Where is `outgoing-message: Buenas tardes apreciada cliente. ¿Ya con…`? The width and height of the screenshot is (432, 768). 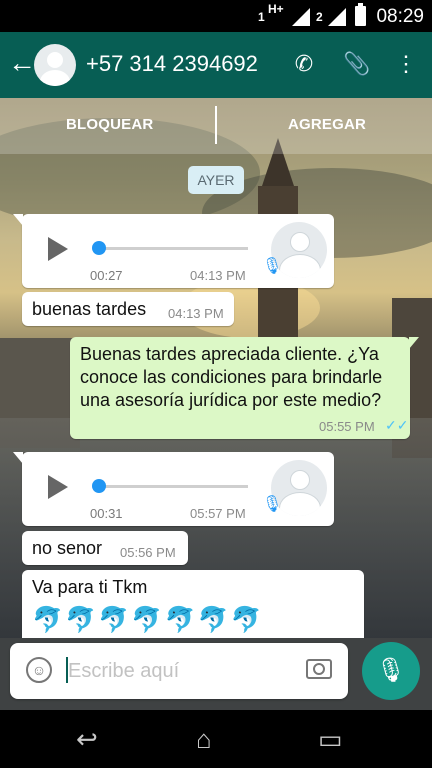 outgoing-message: Buenas tardes apreciada cliente. ¿Ya con… is located at coordinates (244, 388).